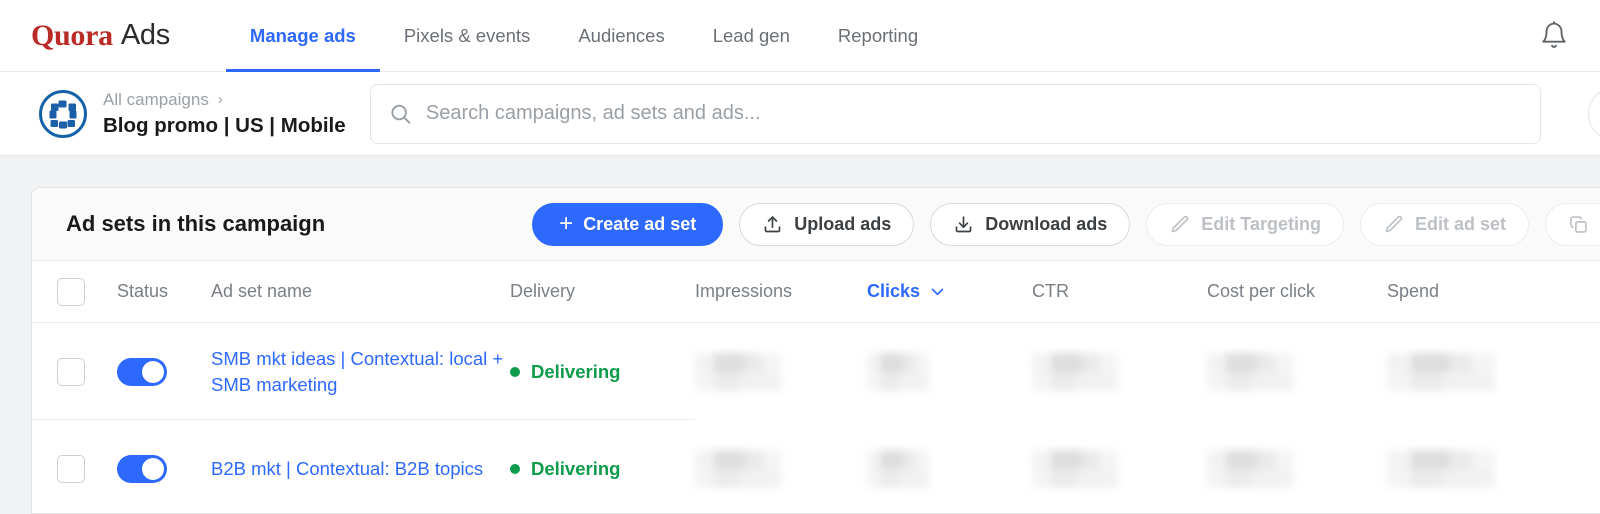 This screenshot has height=514, width=1600. What do you see at coordinates (843, 223) in the screenshot?
I see `upload-ads-label: Upload ads` at bounding box center [843, 223].